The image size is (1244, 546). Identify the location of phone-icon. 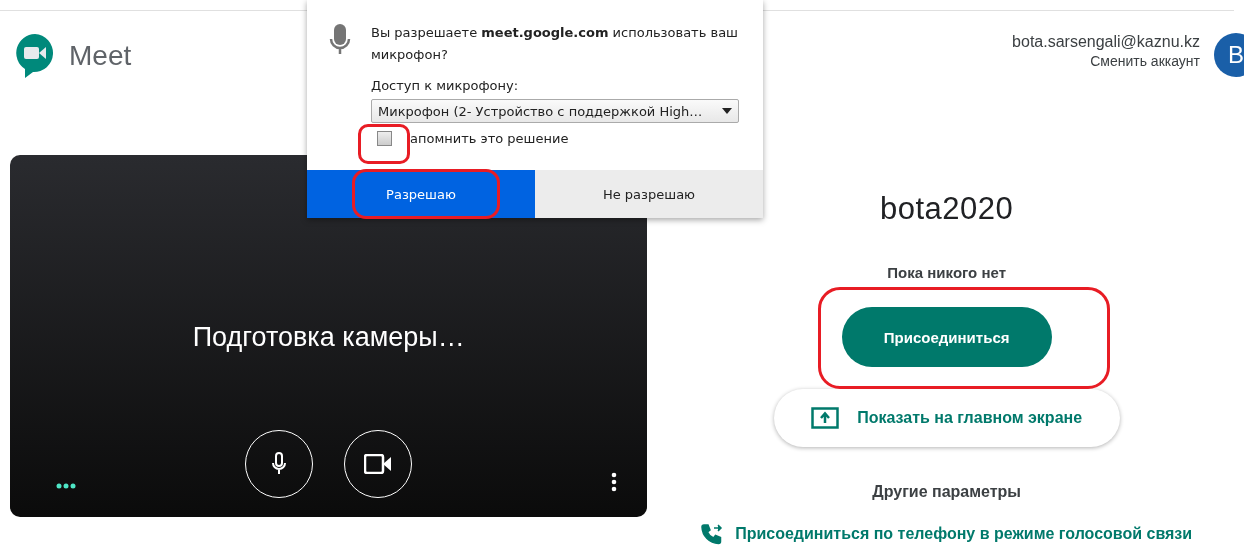
(712, 534).